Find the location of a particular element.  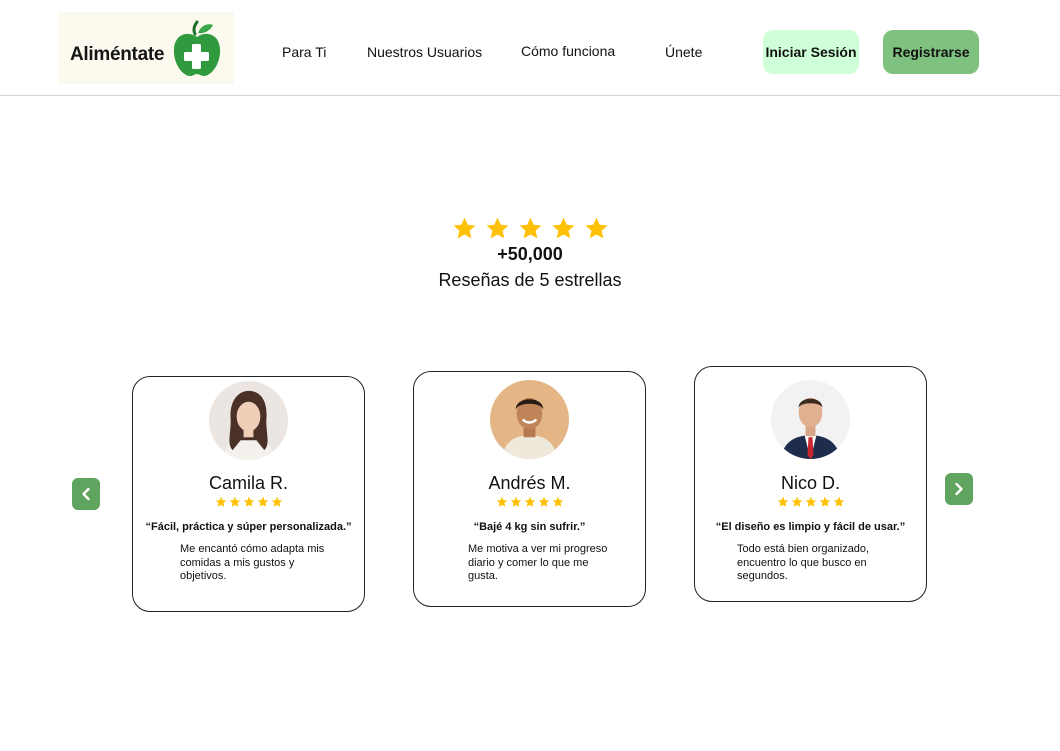

testimonial-quote: “El diseño es limpio y fácil de usar.” is located at coordinates (810, 527).